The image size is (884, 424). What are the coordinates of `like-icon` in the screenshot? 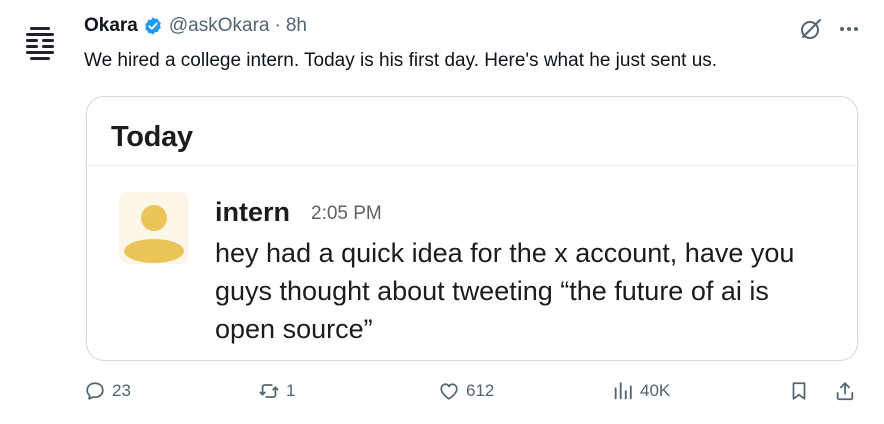 It's located at (449, 391).